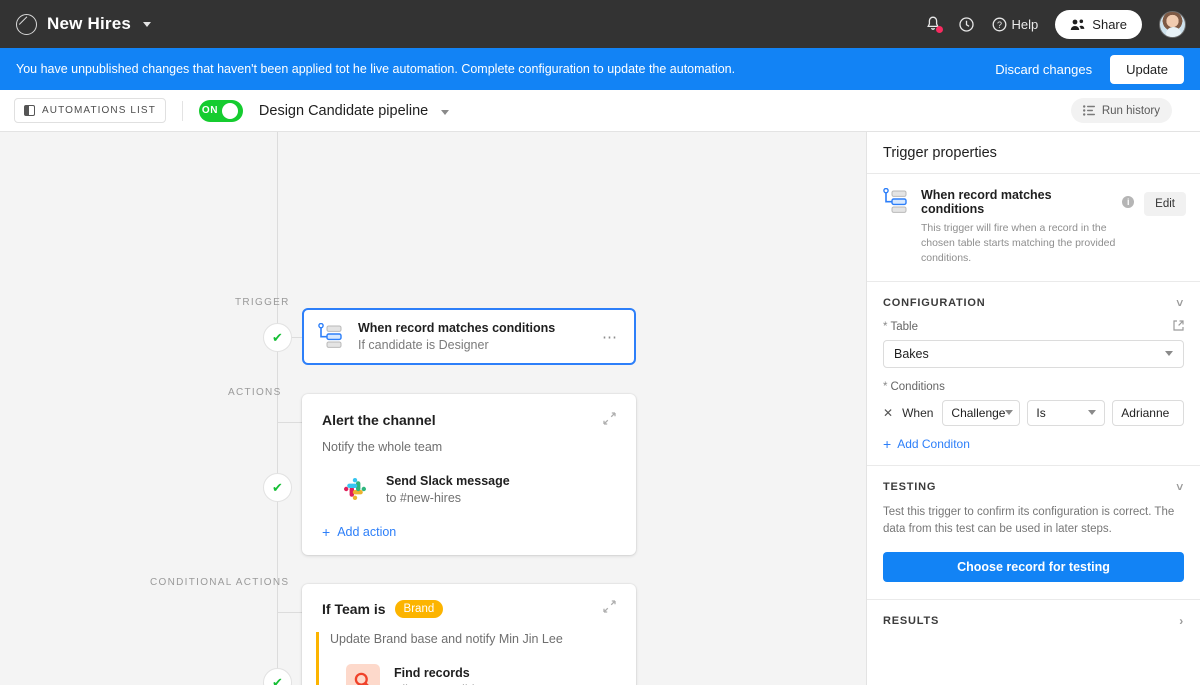 This screenshot has width=1200, height=685. What do you see at coordinates (904, 326) in the screenshot?
I see `table-label: Table` at bounding box center [904, 326].